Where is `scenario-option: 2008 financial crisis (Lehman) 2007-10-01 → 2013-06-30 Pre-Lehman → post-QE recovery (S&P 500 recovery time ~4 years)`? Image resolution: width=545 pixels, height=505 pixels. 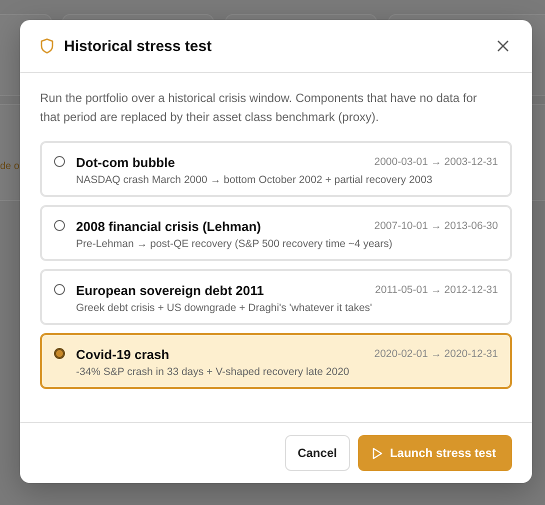
scenario-option: 2008 financial crisis (Lehman) 2007-10-01 → 2013-06-30 Pre-Lehman → post-QE recovery (S&P 500 recovery time ~4 years) is located at coordinates (276, 233).